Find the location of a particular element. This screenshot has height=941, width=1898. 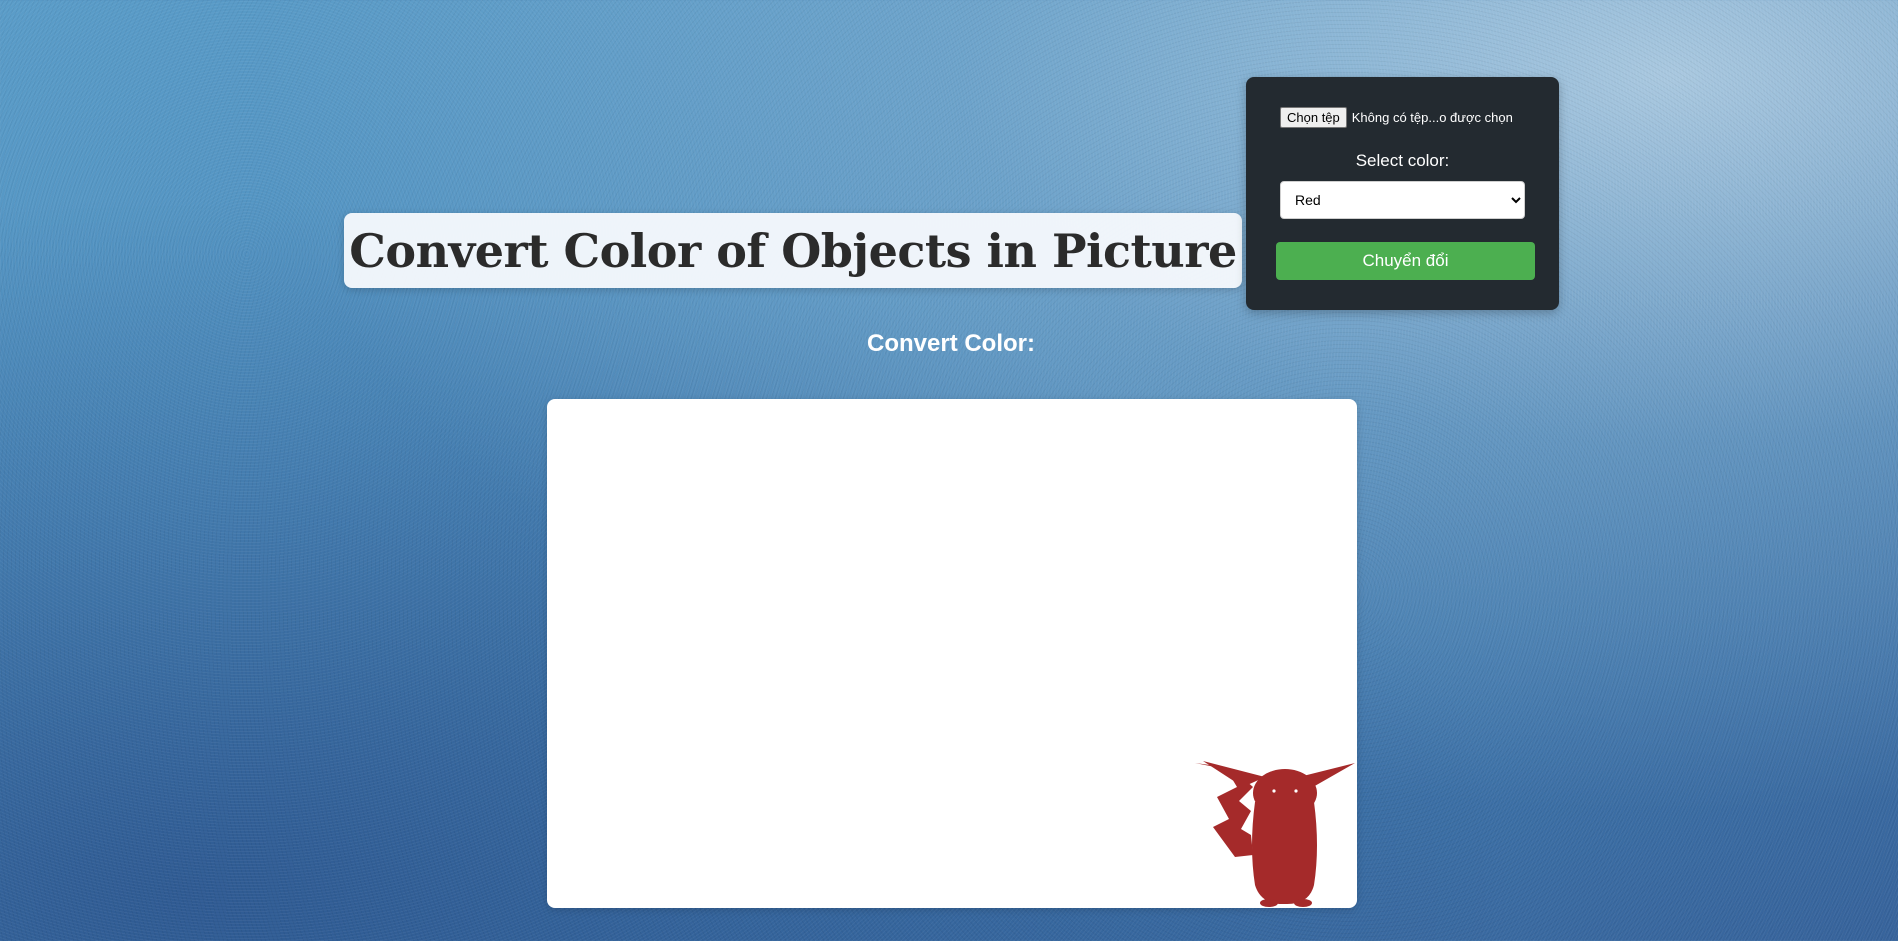

file-status-text: Không có tệp...o được chọn is located at coordinates (1432, 117).